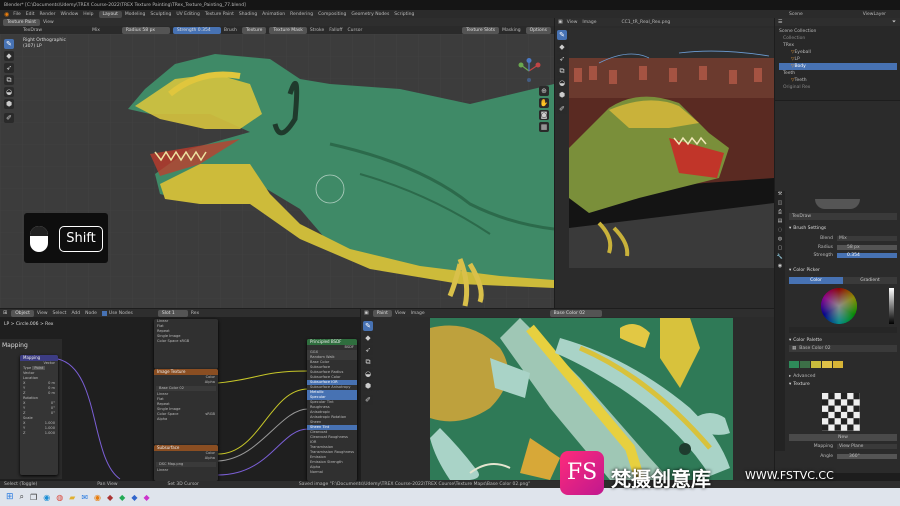  Describe the element at coordinates (838, 80) in the screenshot. I see `outliner-item-teeth-mesh: ▽ Teeth` at that location.